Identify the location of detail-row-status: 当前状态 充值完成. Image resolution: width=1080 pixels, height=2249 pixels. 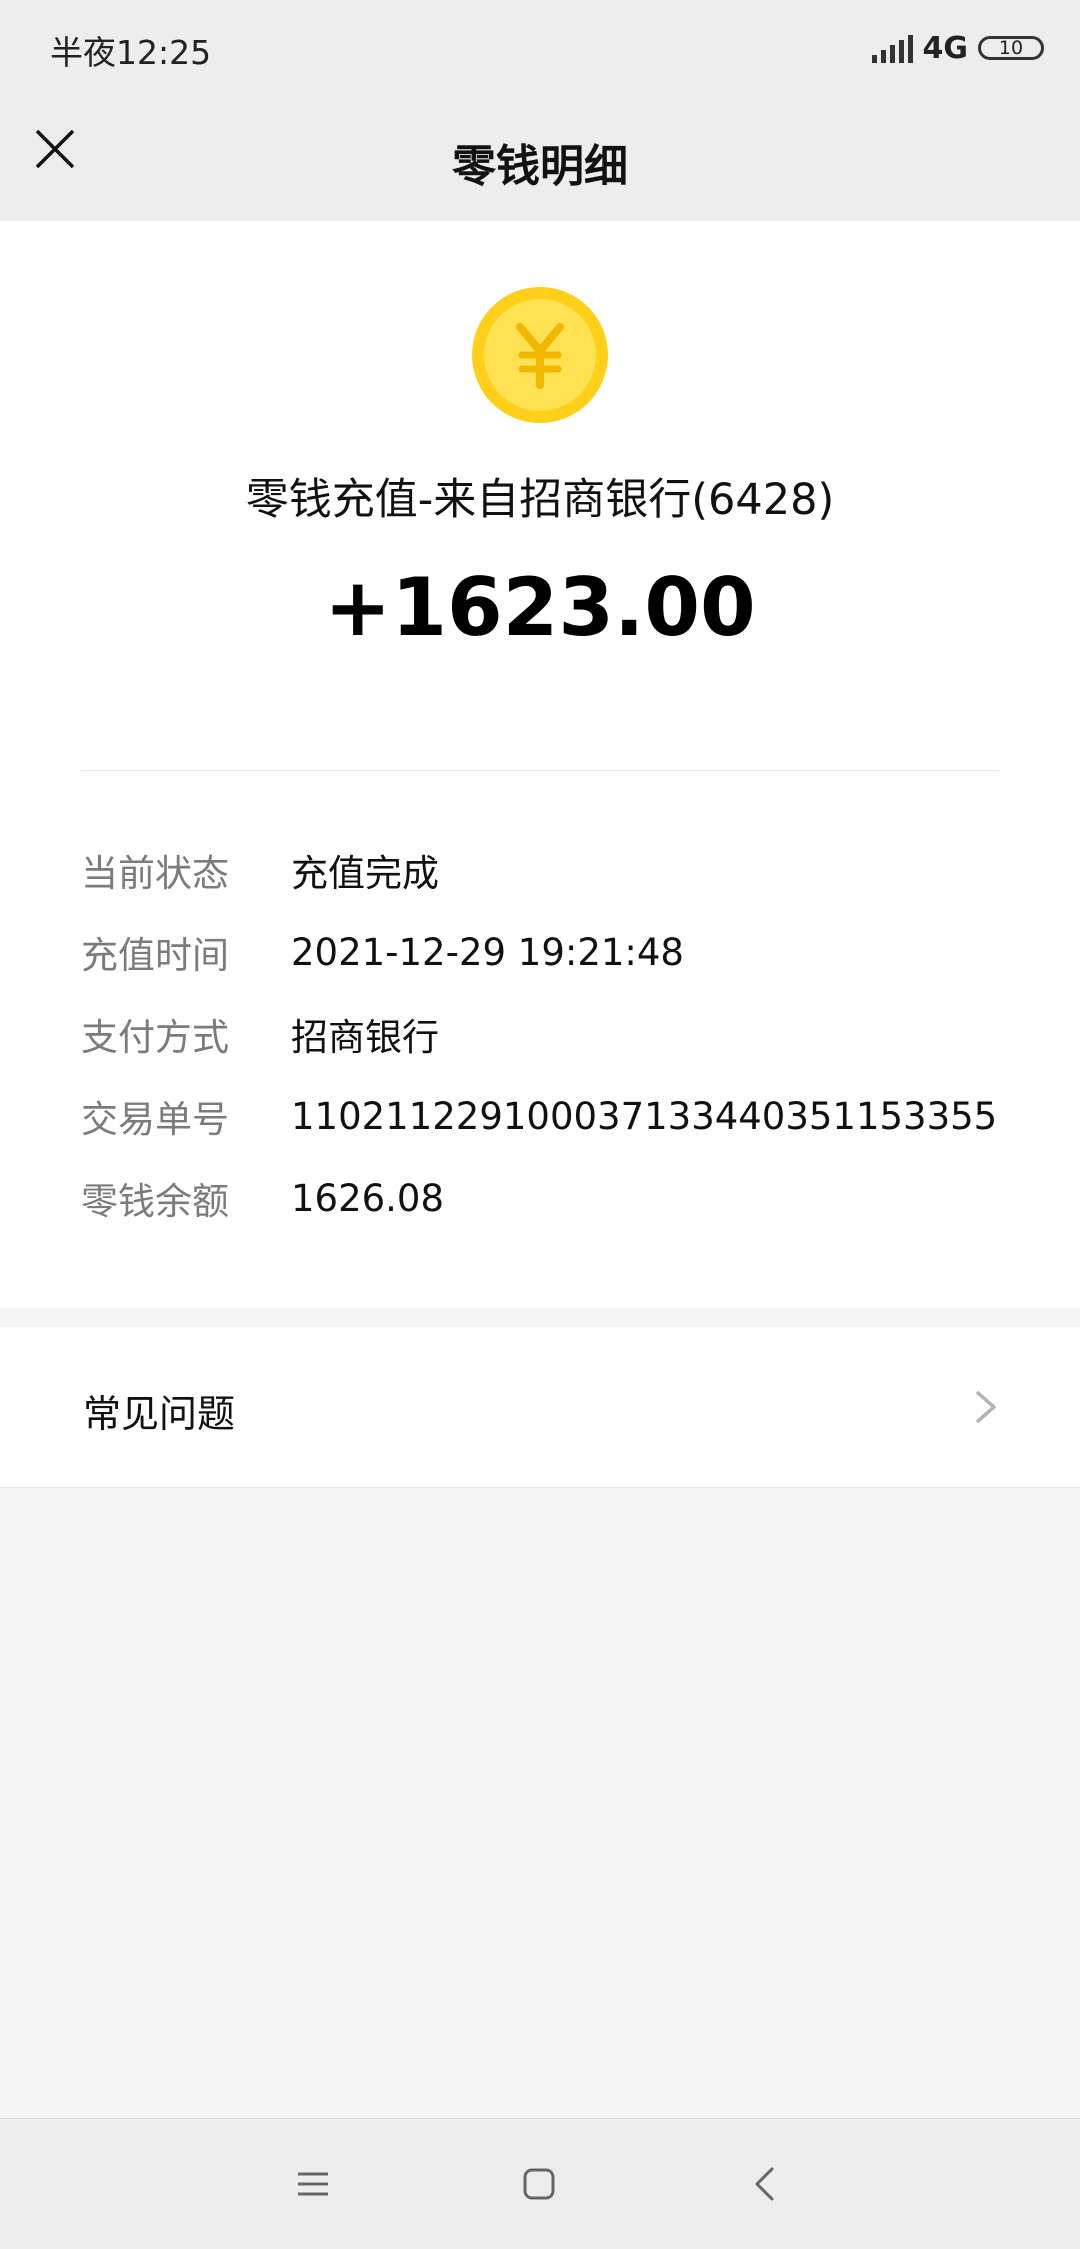
(551, 870).